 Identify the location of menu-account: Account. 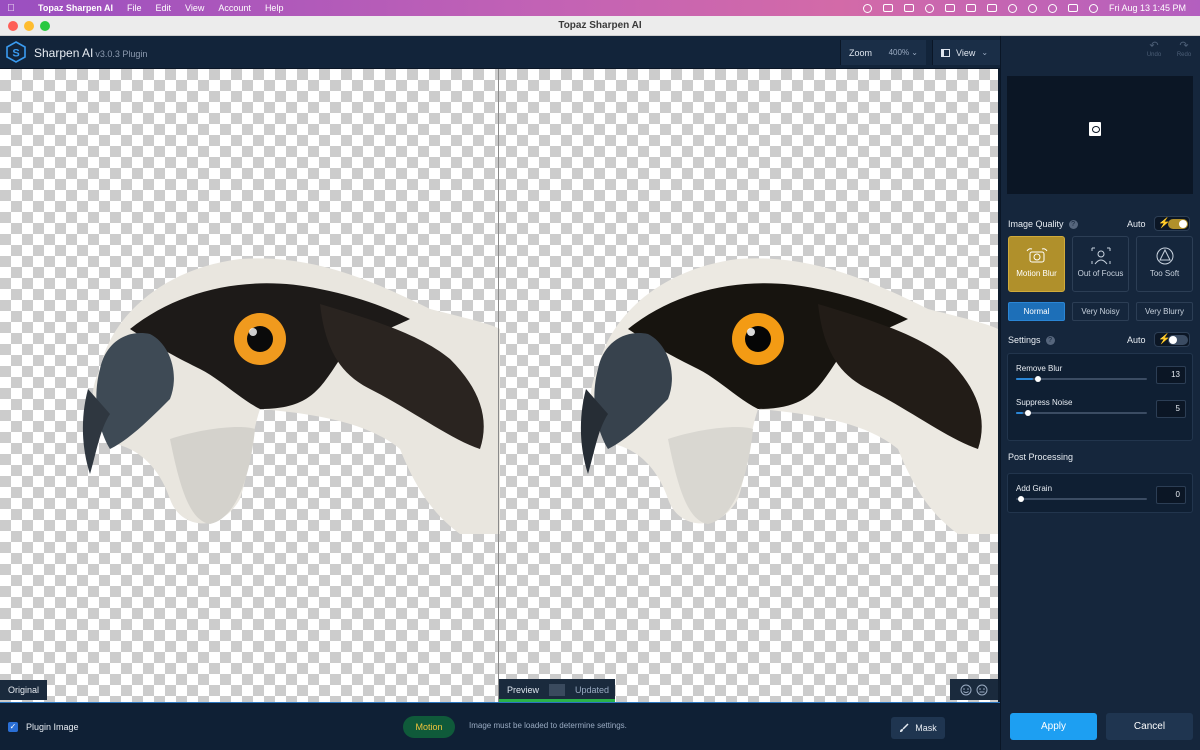
(234, 8).